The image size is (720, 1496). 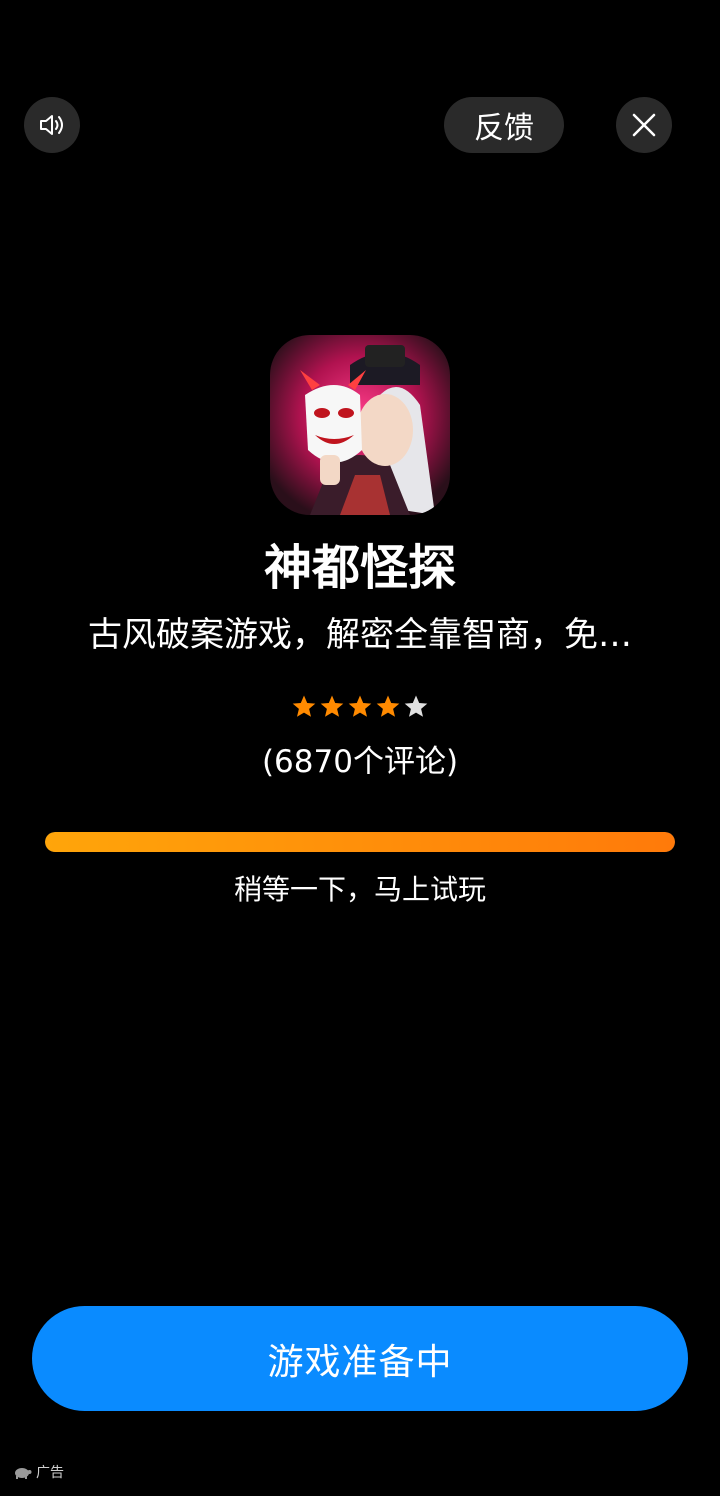 I want to click on close-button, so click(x=644, y=125).